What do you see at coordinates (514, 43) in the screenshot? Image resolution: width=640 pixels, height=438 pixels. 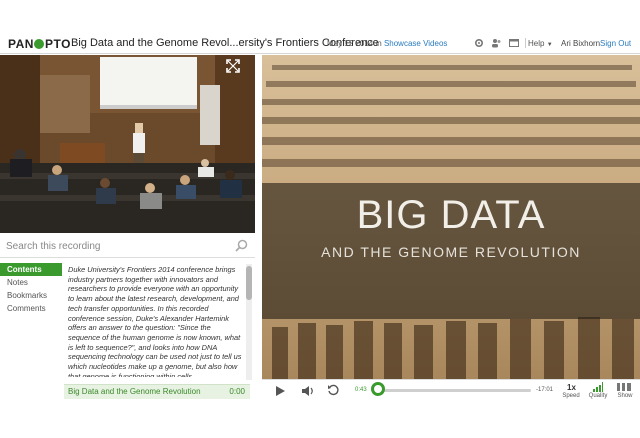 I see `window-icon` at bounding box center [514, 43].